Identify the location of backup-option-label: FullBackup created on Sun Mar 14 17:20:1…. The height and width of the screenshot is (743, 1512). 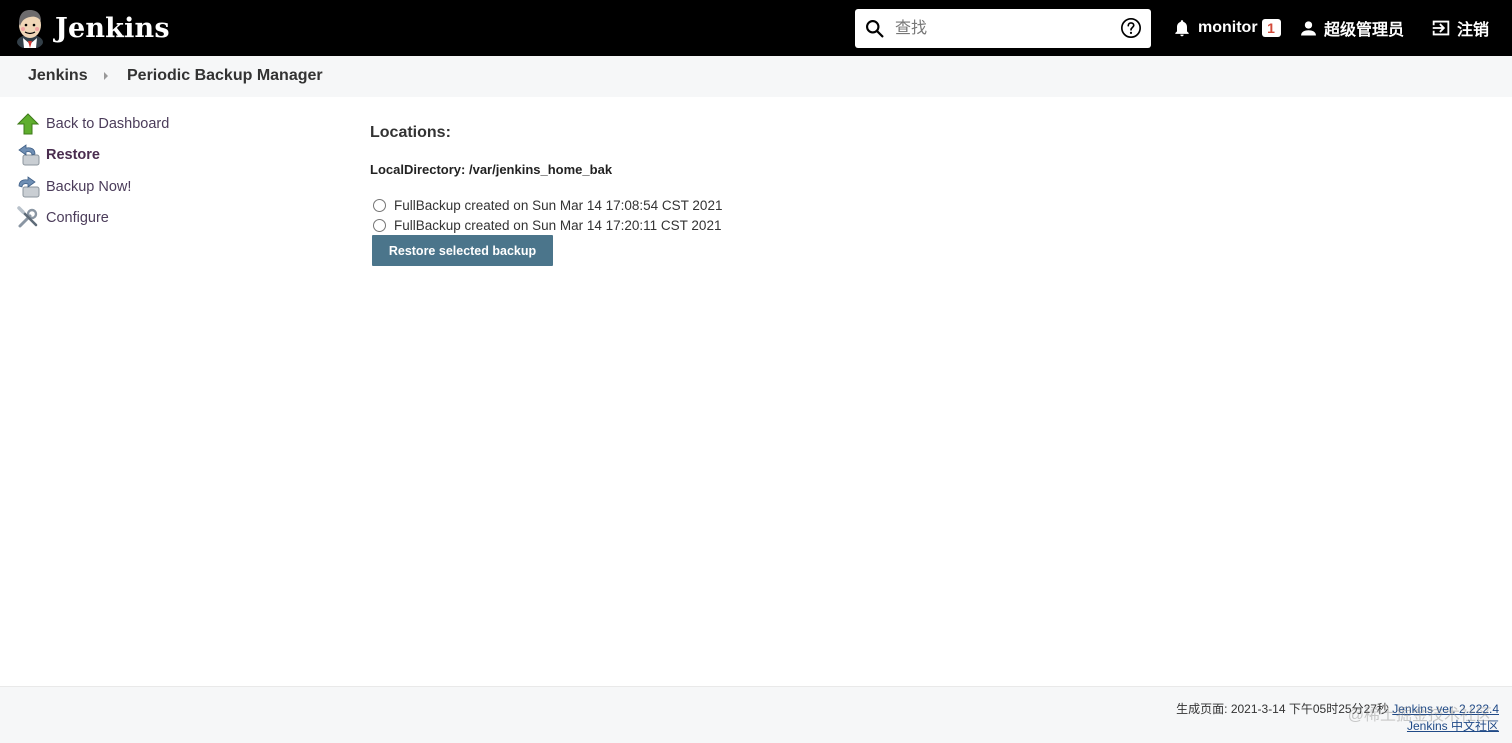
(557, 225).